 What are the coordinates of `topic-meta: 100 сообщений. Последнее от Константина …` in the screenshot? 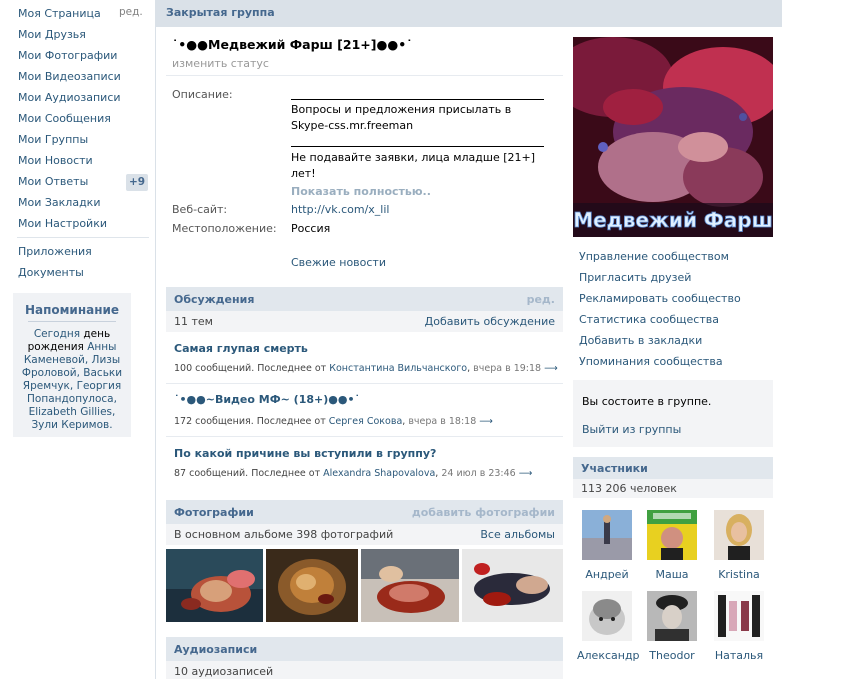 It's located at (366, 368).